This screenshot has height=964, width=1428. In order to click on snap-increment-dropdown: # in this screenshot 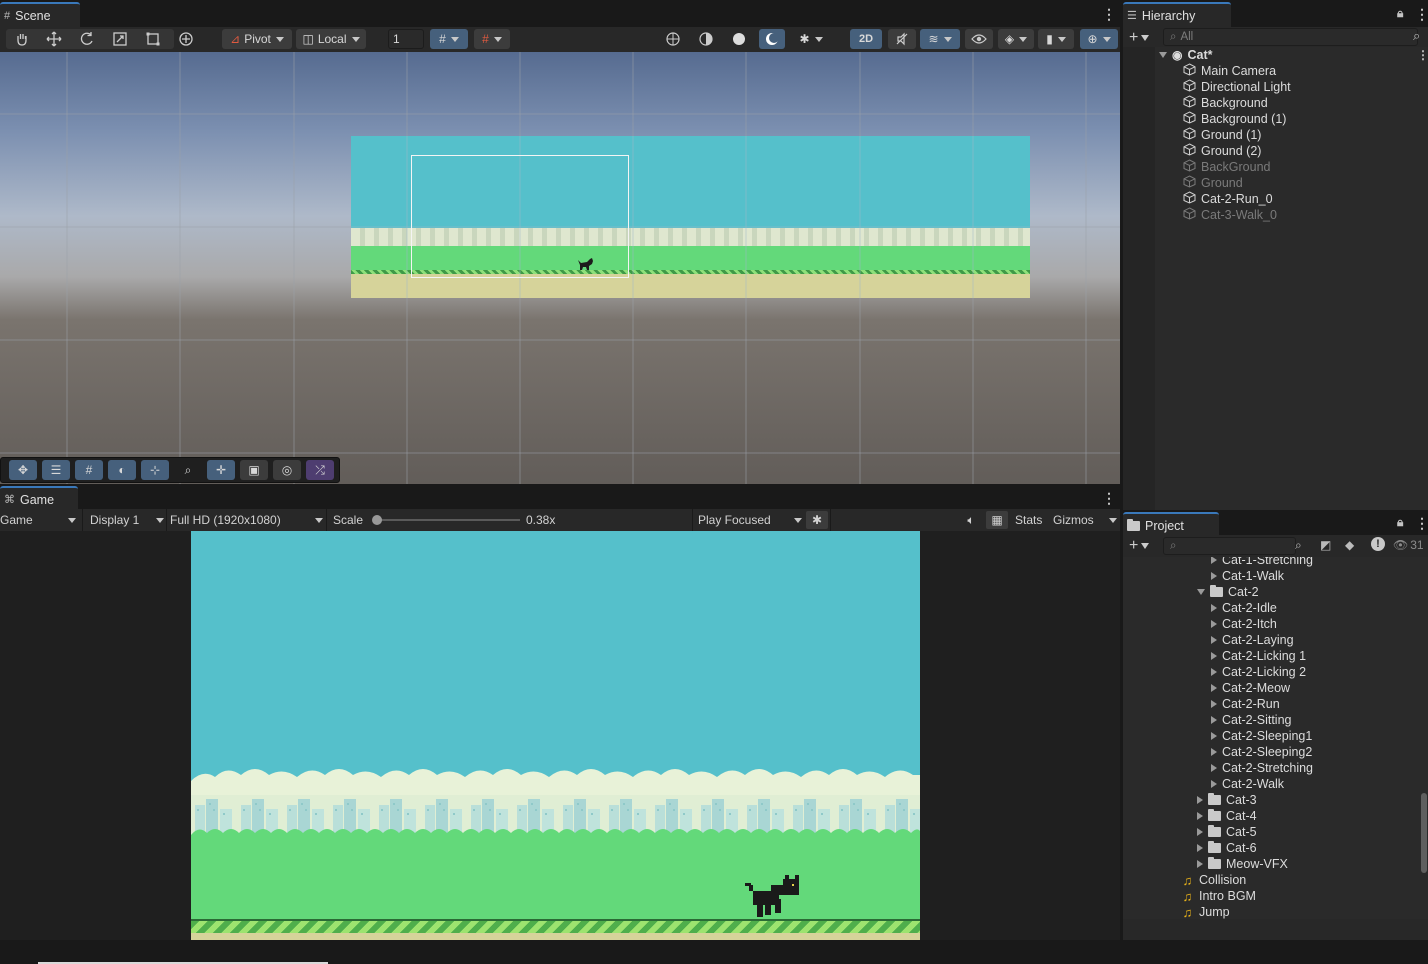, I will do `click(492, 39)`.